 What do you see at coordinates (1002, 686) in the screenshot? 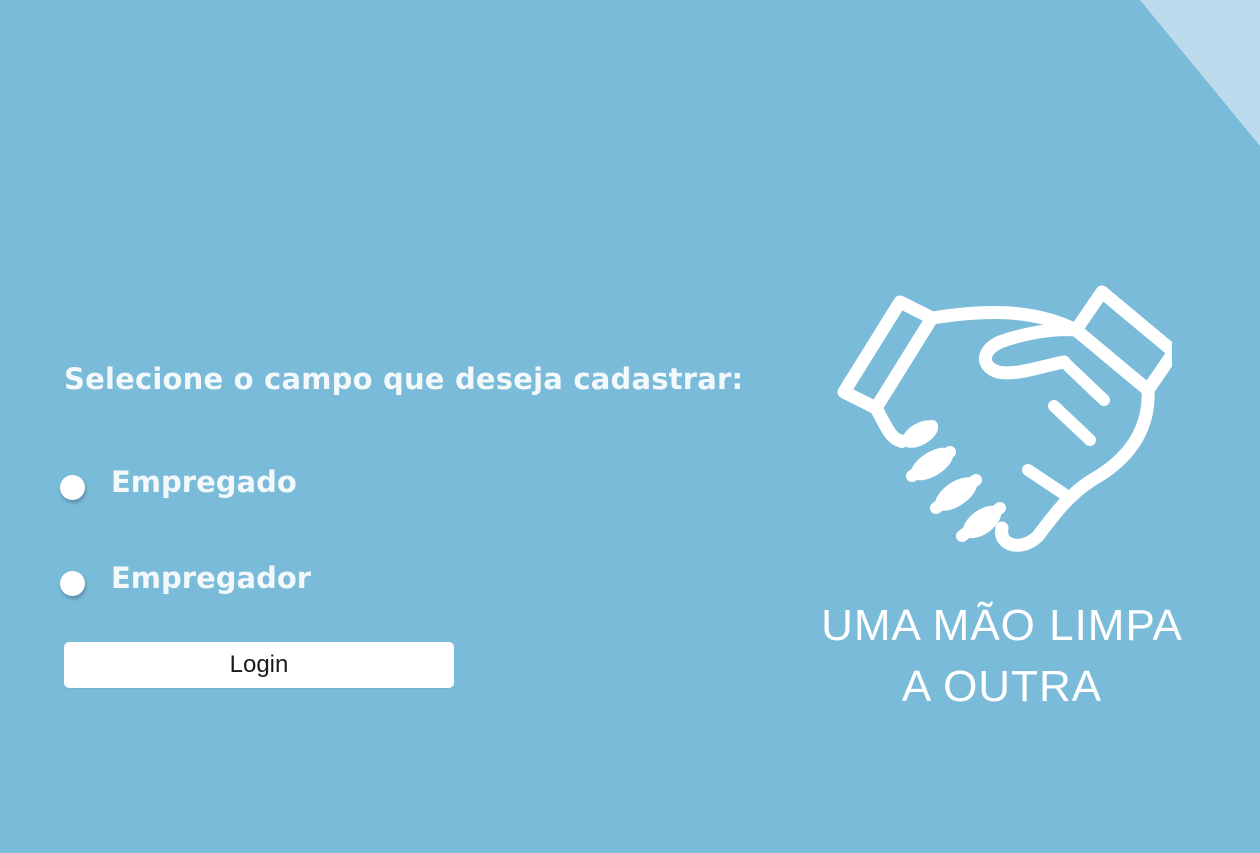
I see `logo-text-line-2: A OUTRA` at bounding box center [1002, 686].